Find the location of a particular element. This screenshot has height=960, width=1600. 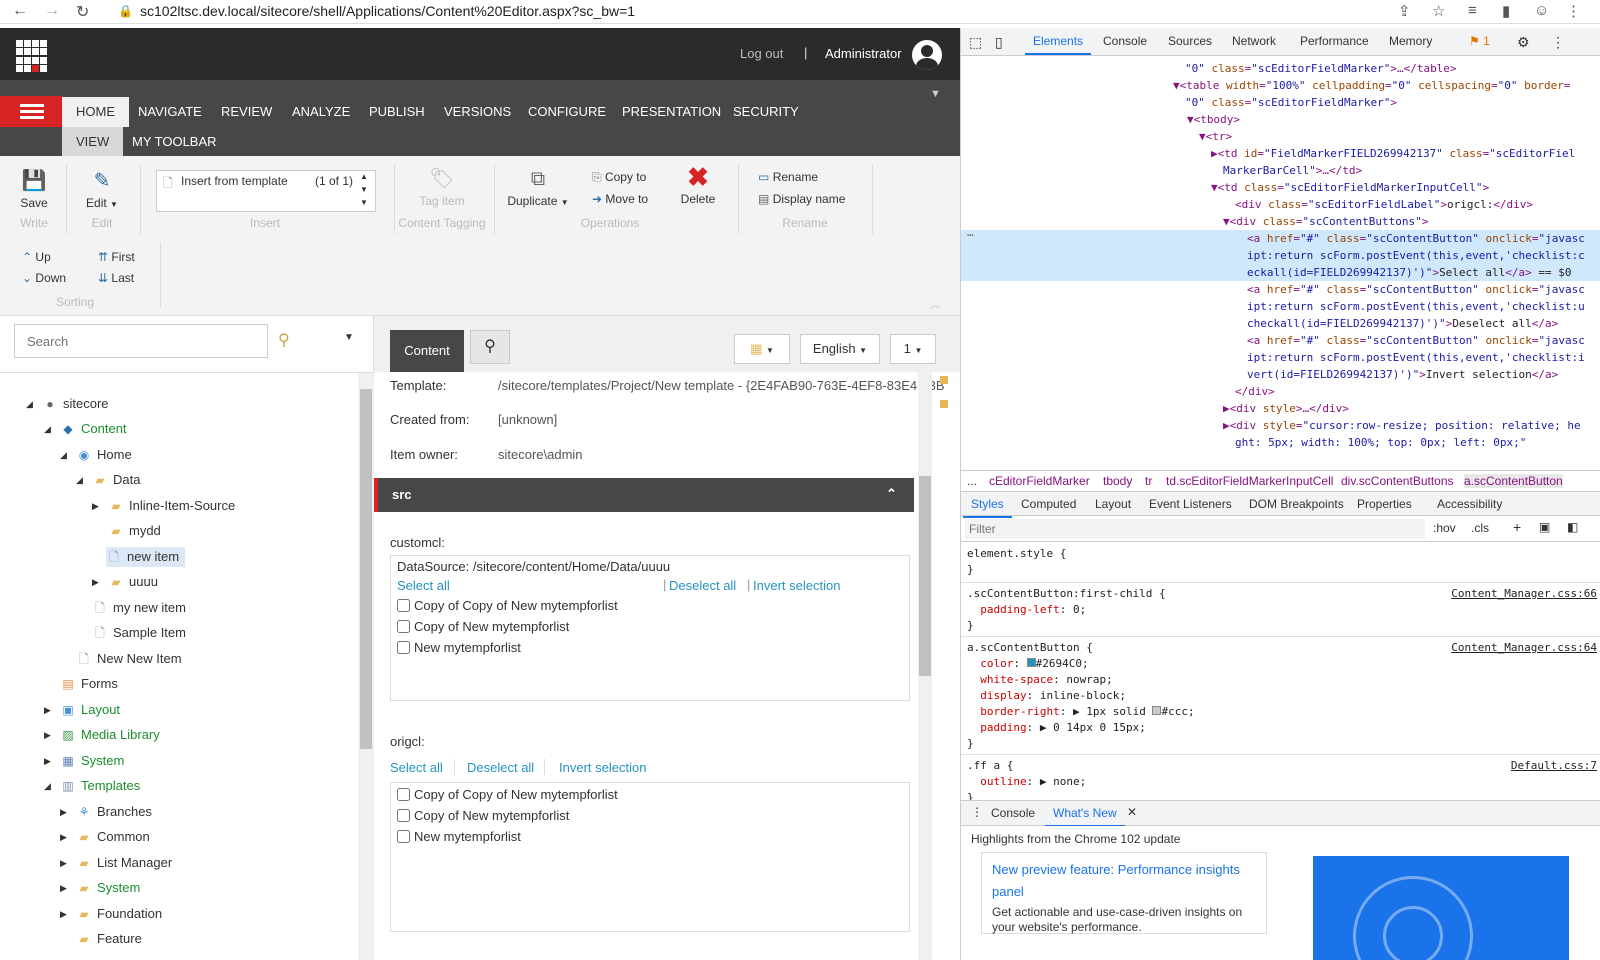

gutter-options-button: ▦ ▼ is located at coordinates (762, 349).